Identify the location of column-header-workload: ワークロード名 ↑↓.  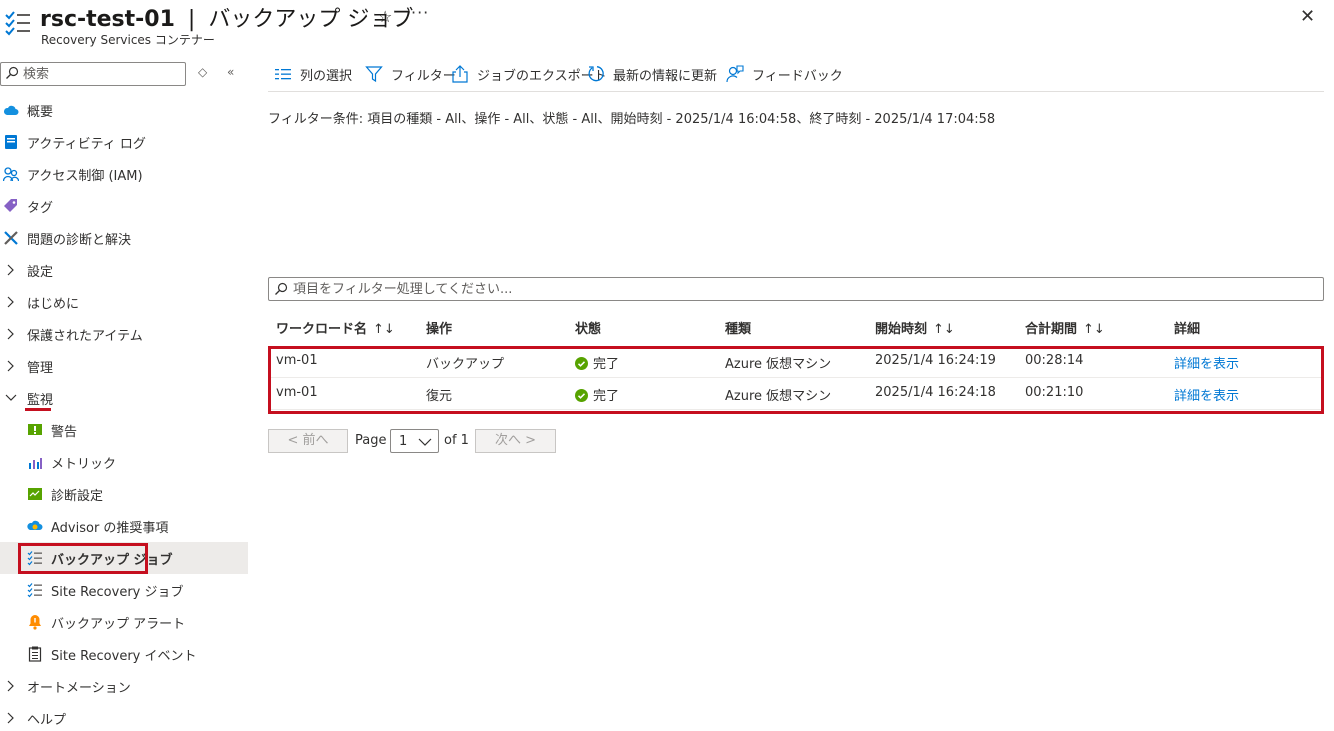
(335, 327).